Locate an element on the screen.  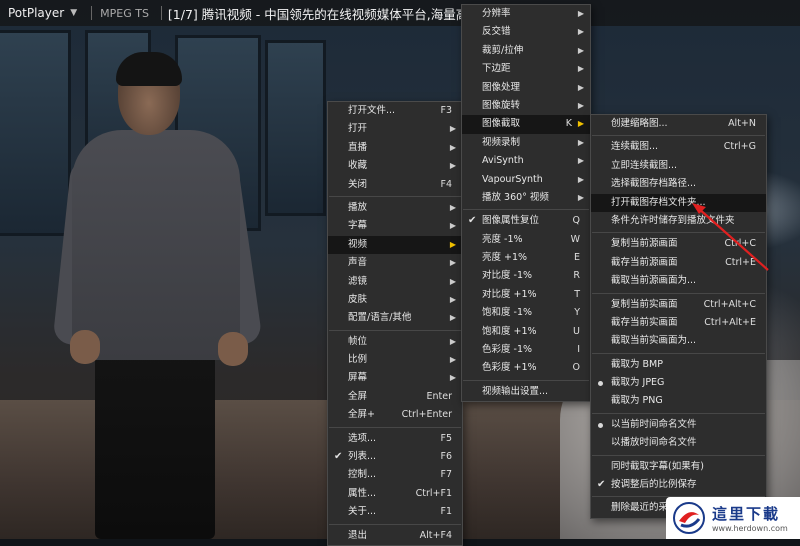
menu-item: 全屏 Enter is located at coordinates (395, 397).